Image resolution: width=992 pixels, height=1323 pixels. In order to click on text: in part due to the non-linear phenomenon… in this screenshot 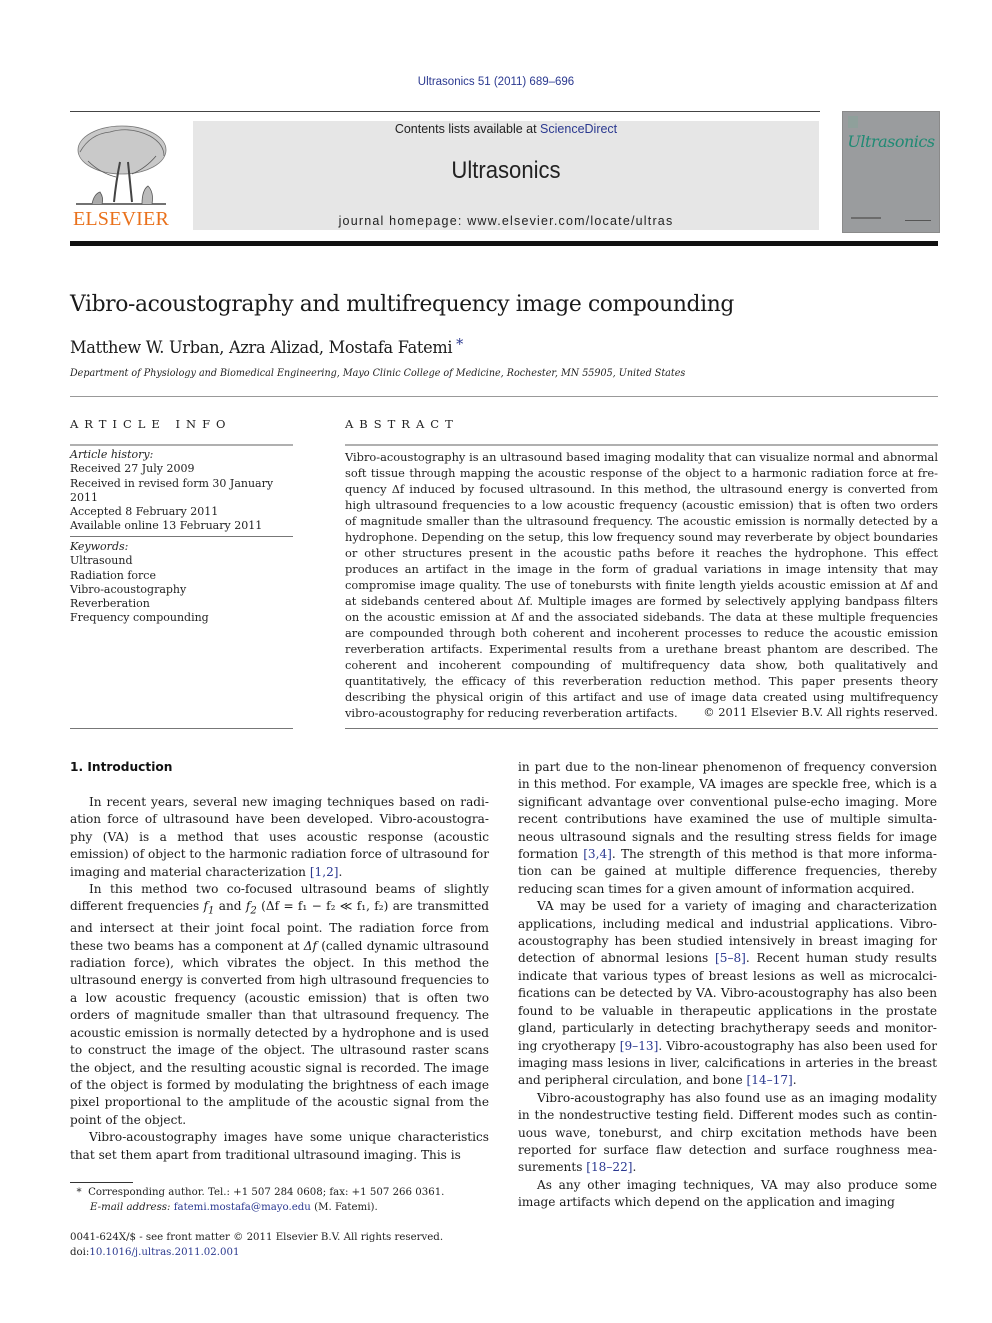, I will do `click(727, 811)`.